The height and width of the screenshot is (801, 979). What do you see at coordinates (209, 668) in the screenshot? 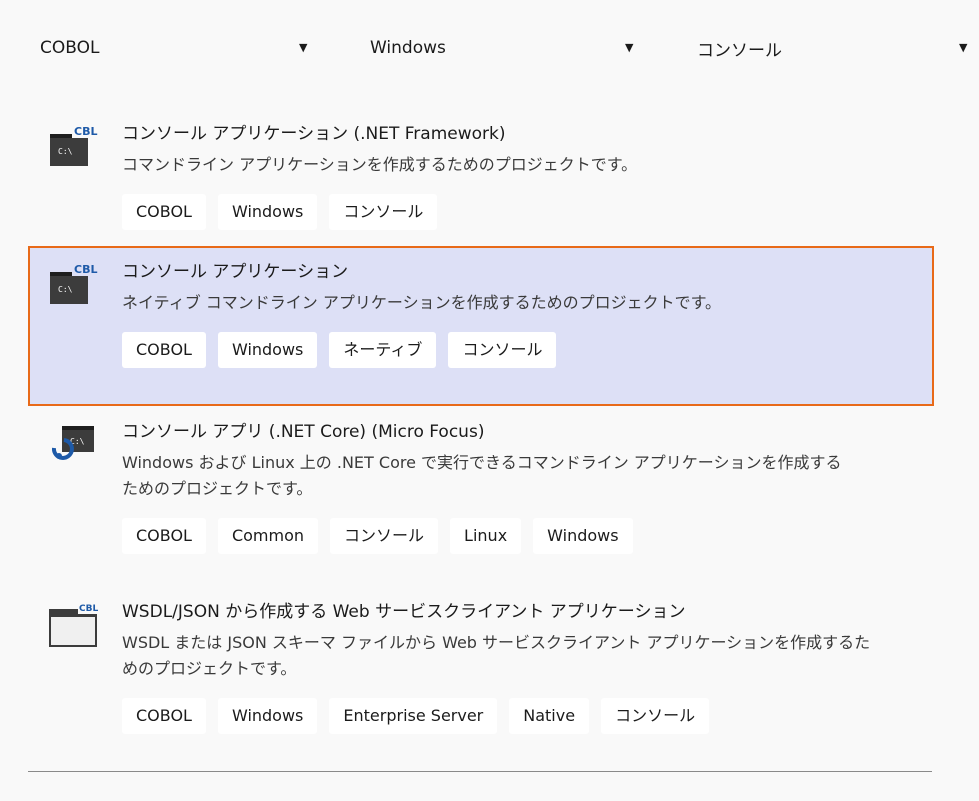
I see `template-description-line: めのプロジェクトです。` at bounding box center [209, 668].